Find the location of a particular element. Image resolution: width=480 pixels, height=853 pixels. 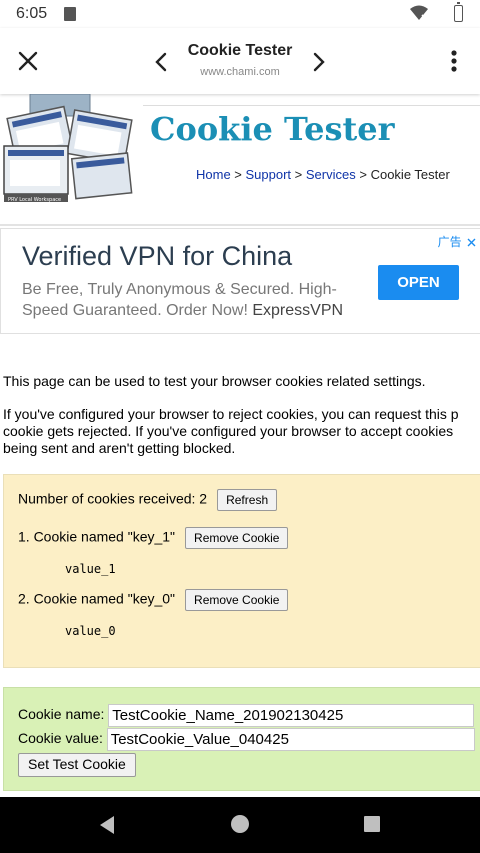

site-logo: PRV Local Workspace is located at coordinates (68, 148).